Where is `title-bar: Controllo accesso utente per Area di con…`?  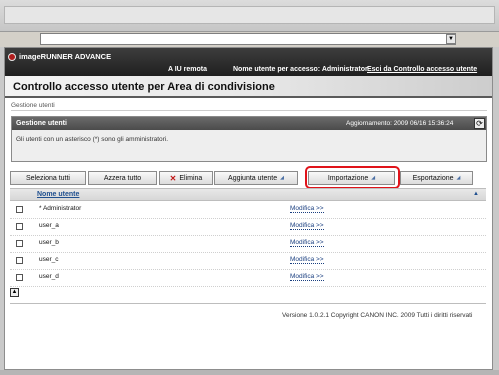
title-bar: Controllo accesso utente per Area di con… is located at coordinates (248, 87).